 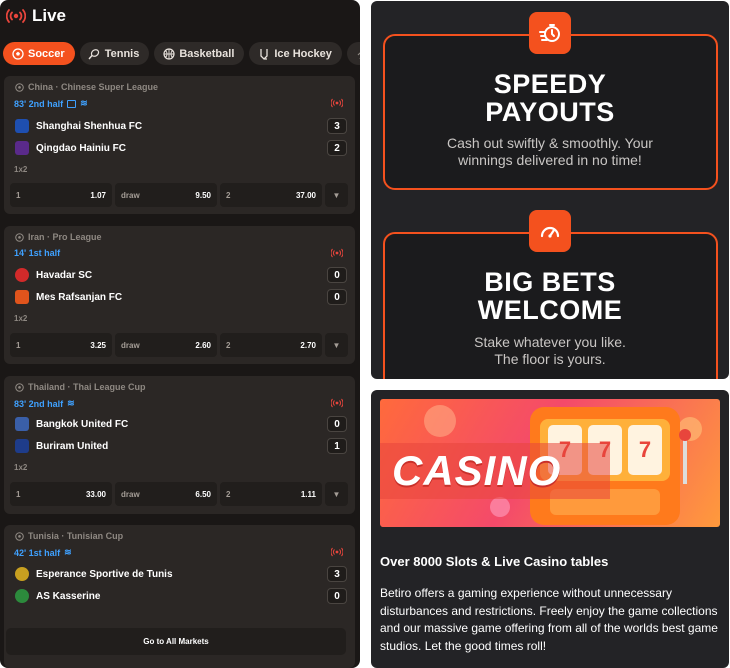 I want to click on promo-title: WELCOME, so click(x=550, y=310).